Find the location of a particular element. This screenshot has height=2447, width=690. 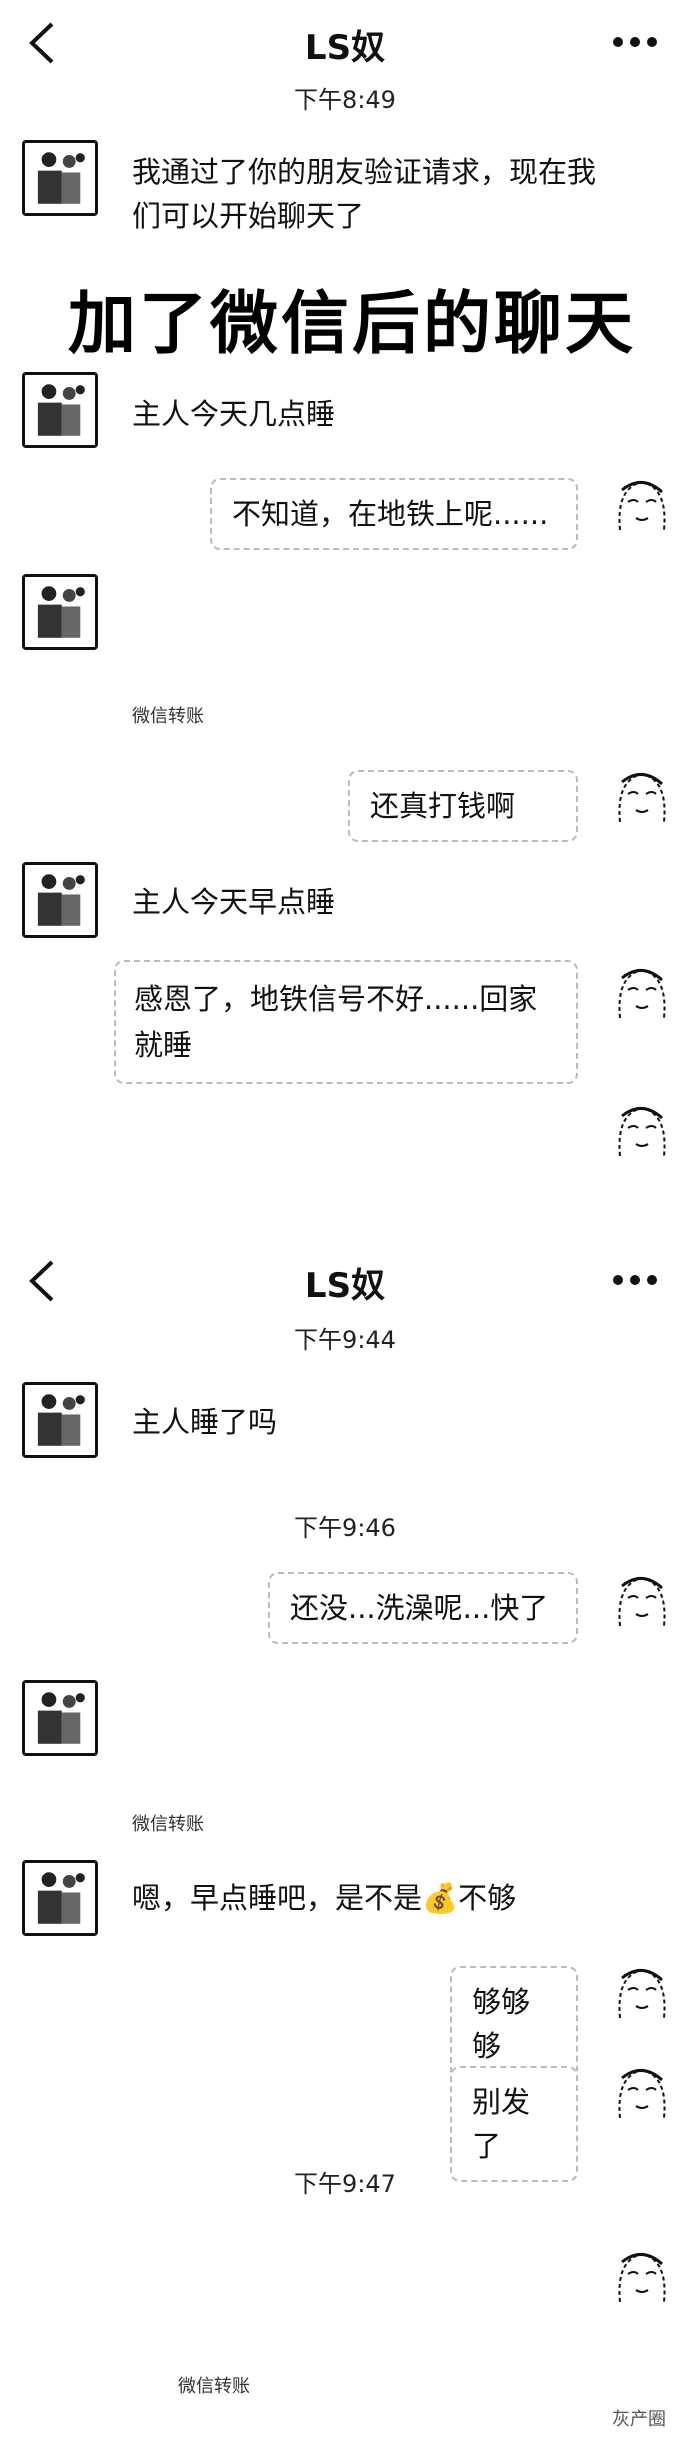

money-bag-icon: 💰 is located at coordinates (440, 1898).